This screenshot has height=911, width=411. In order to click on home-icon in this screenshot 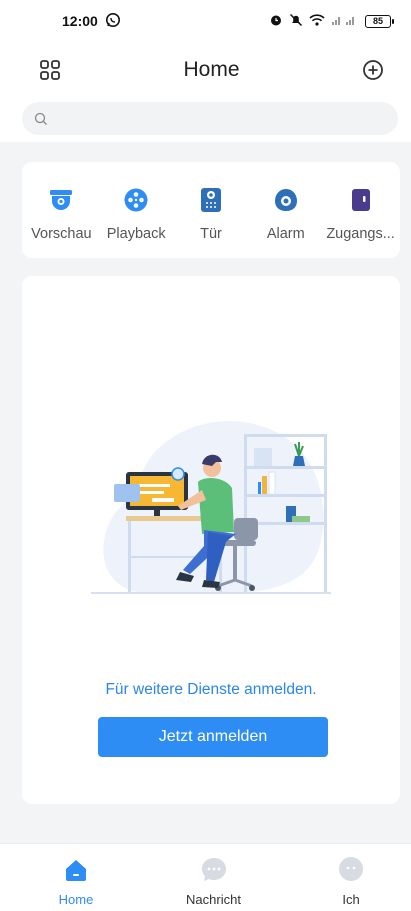, I will do `click(76, 870)`.